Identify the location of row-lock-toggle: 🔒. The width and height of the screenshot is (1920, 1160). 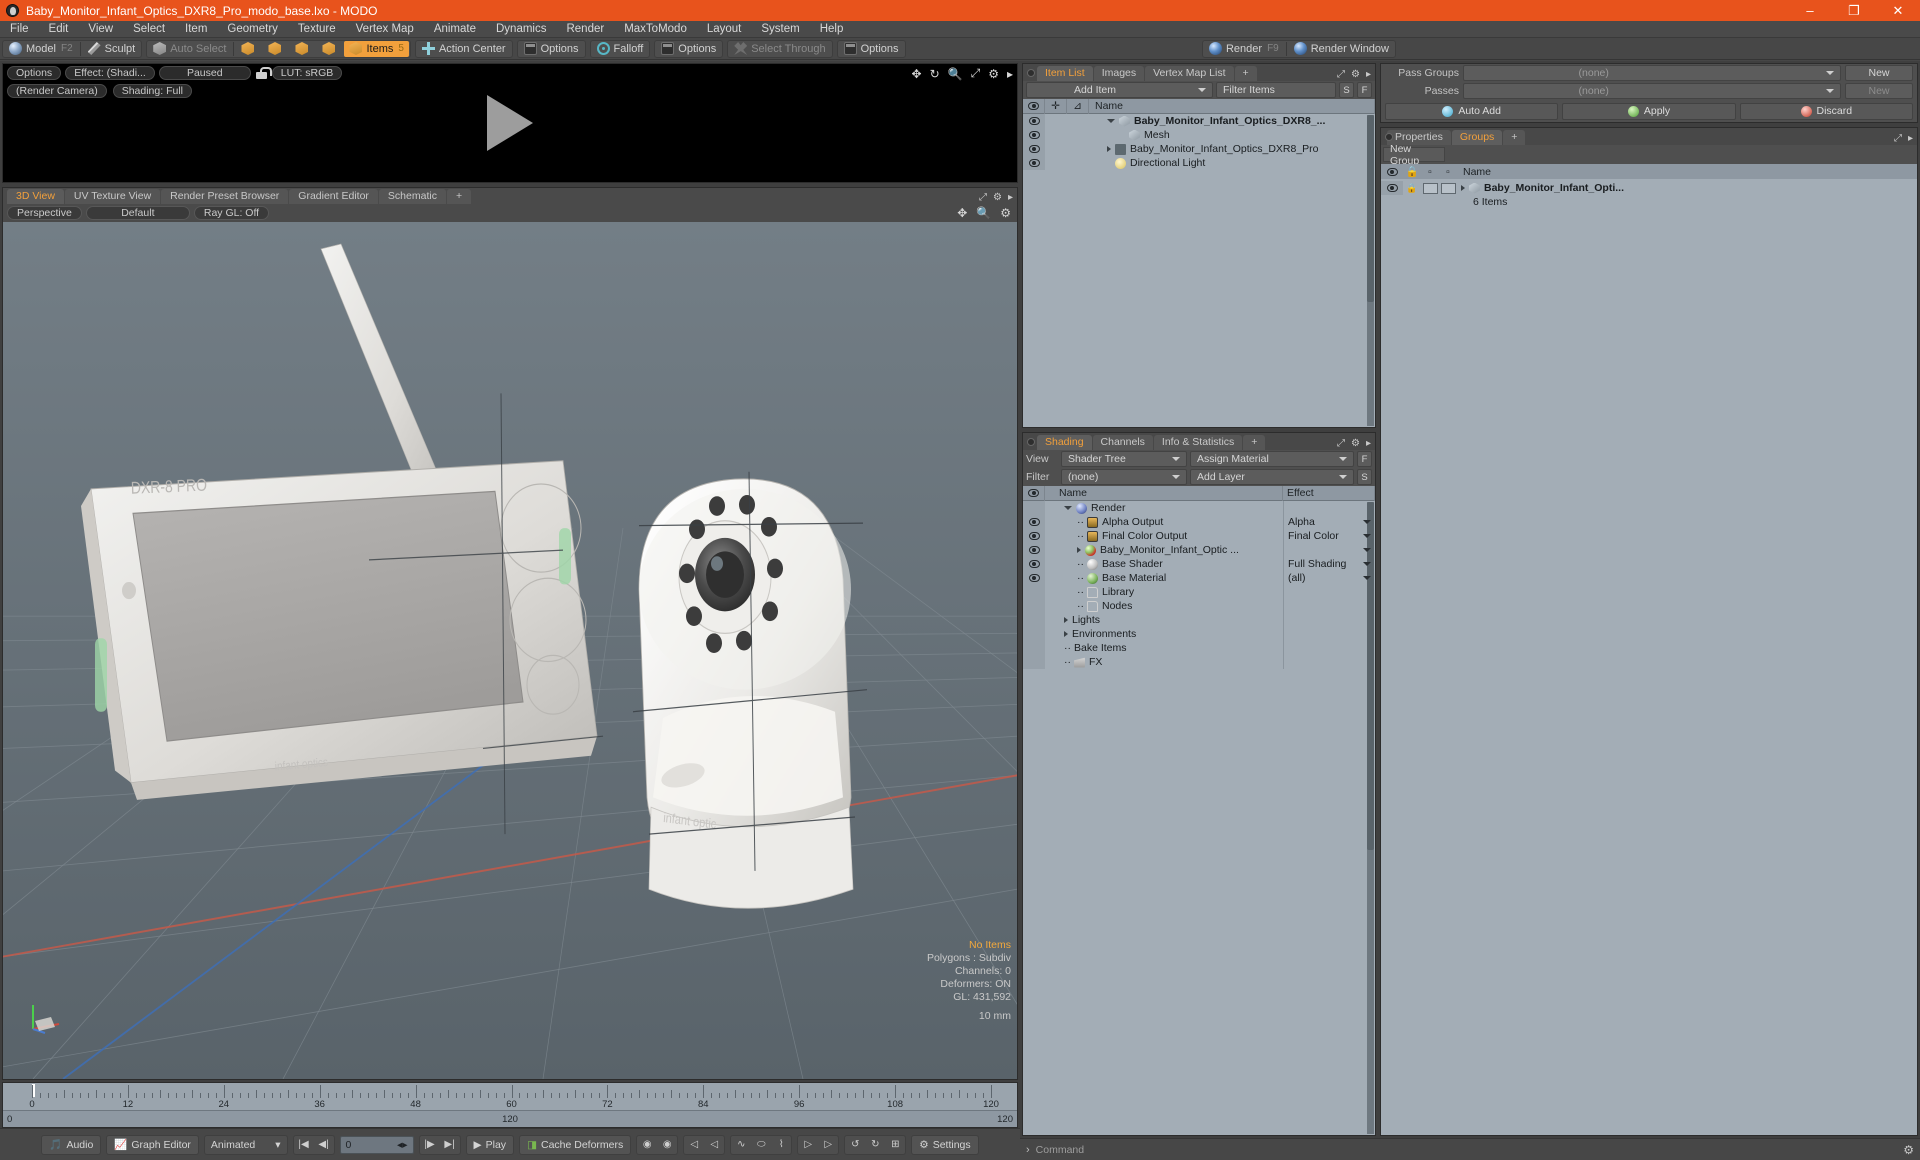
(1412, 188).